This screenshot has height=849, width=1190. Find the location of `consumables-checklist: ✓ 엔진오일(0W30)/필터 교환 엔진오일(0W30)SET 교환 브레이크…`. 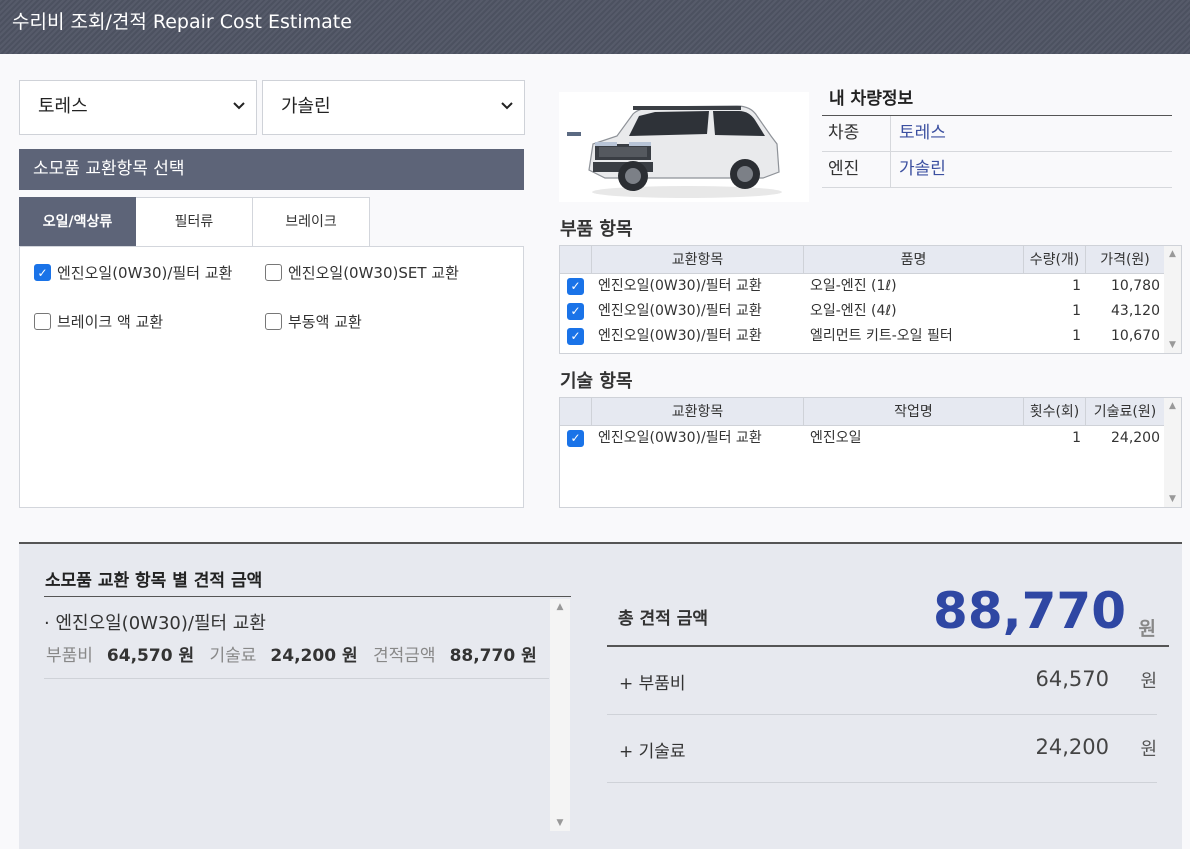

consumables-checklist: ✓ 엔진오일(0W30)/필터 교환 엔진오일(0W30)SET 교환 브레이크… is located at coordinates (271, 377).